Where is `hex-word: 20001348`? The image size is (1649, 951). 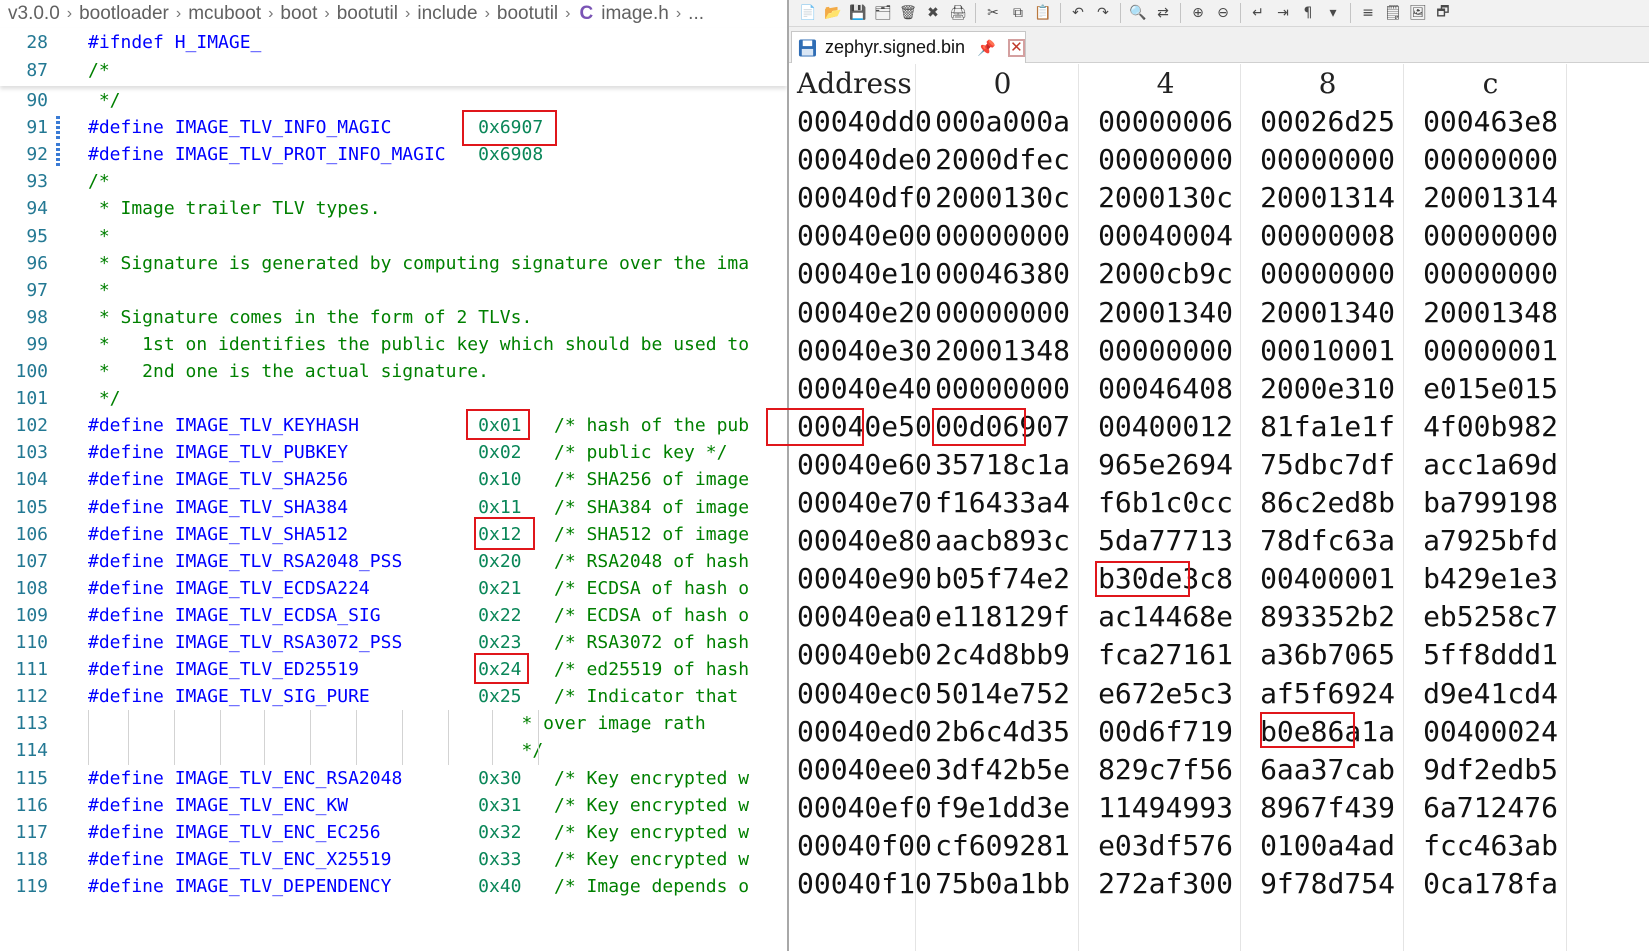 hex-word: 20001348 is located at coordinates (1002, 351).